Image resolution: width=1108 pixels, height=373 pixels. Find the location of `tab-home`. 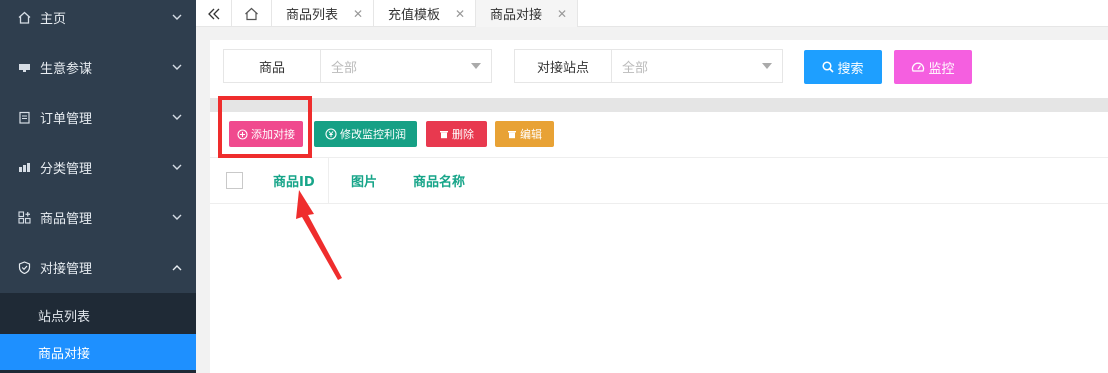

tab-home is located at coordinates (252, 13).